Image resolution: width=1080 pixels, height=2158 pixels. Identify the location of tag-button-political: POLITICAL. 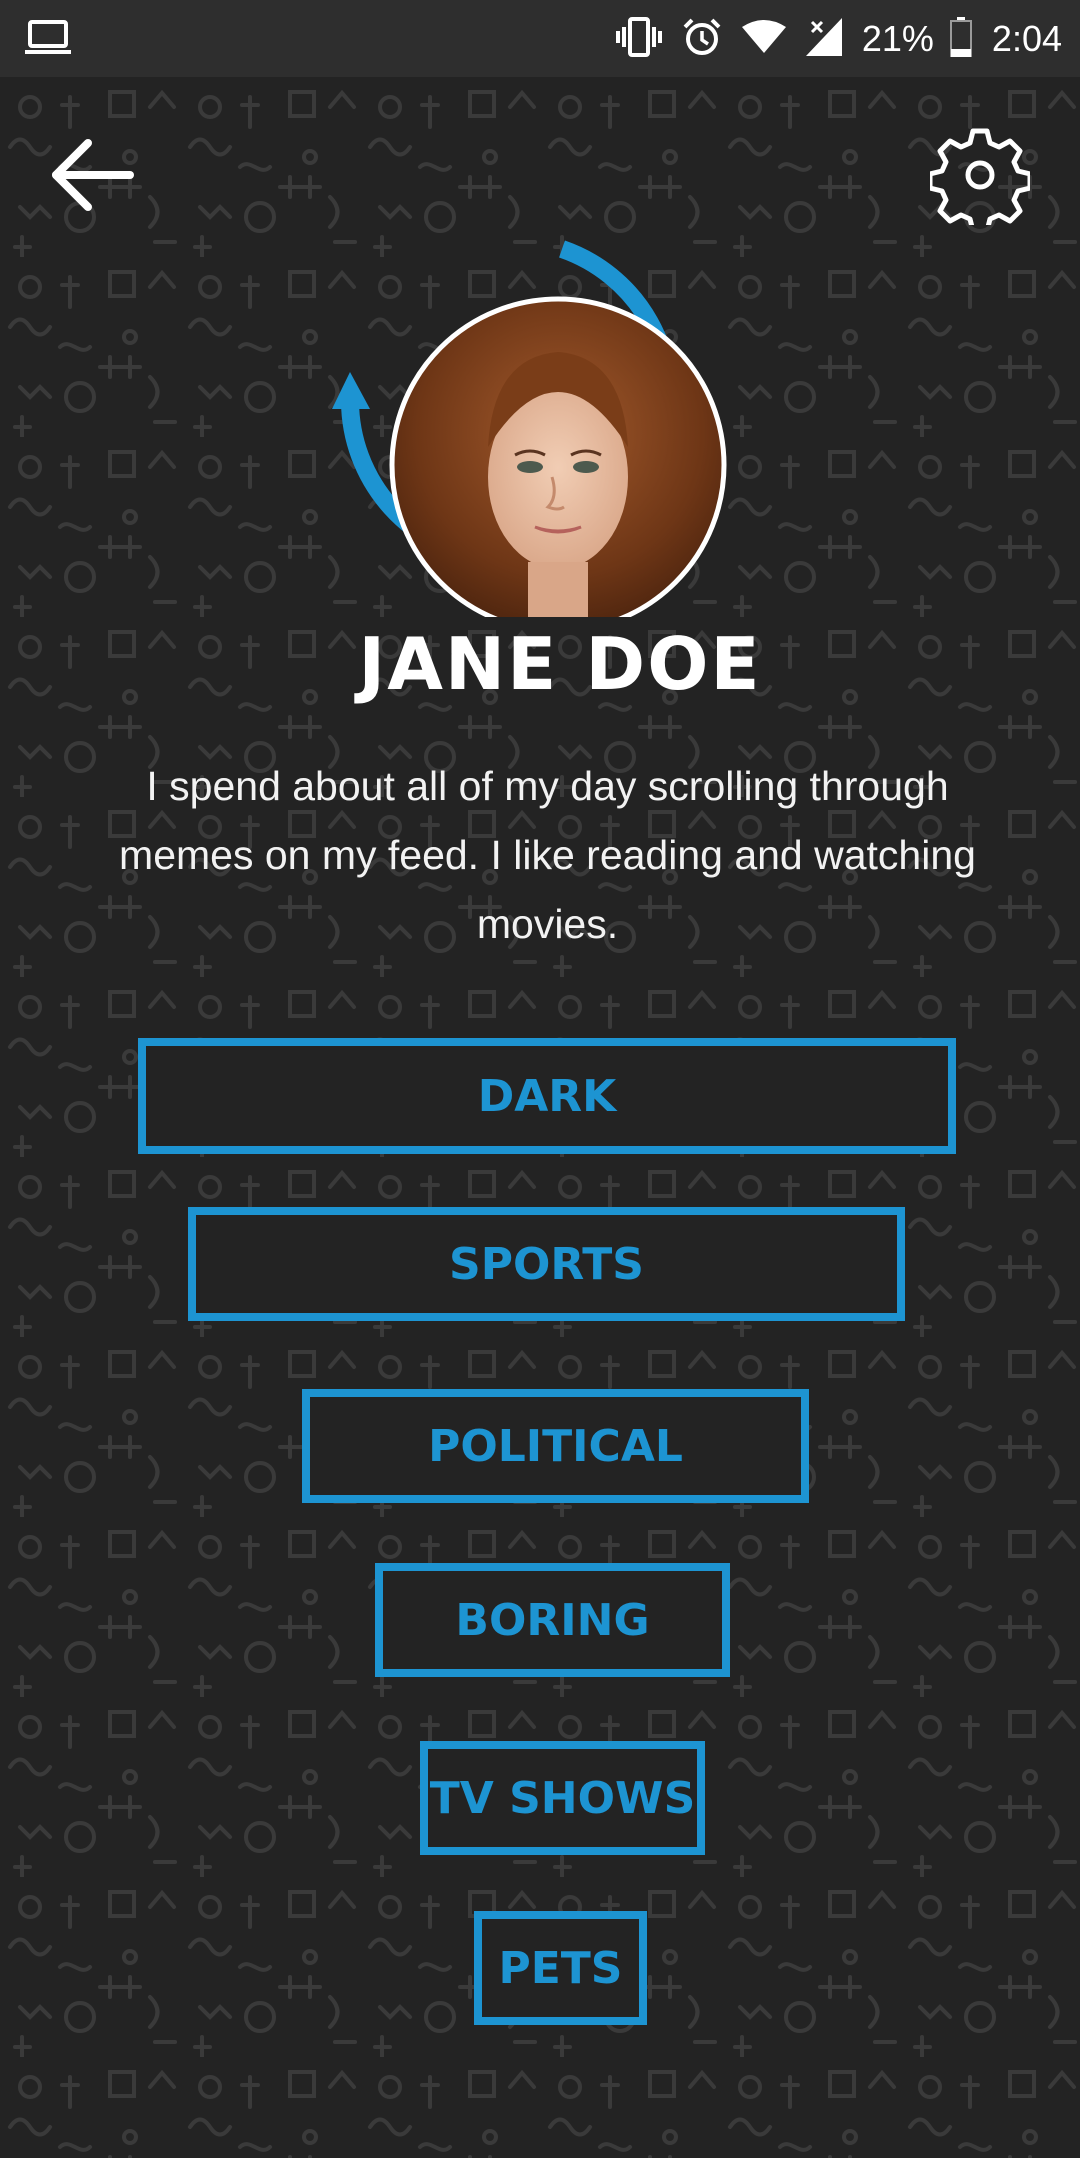
(555, 1446).